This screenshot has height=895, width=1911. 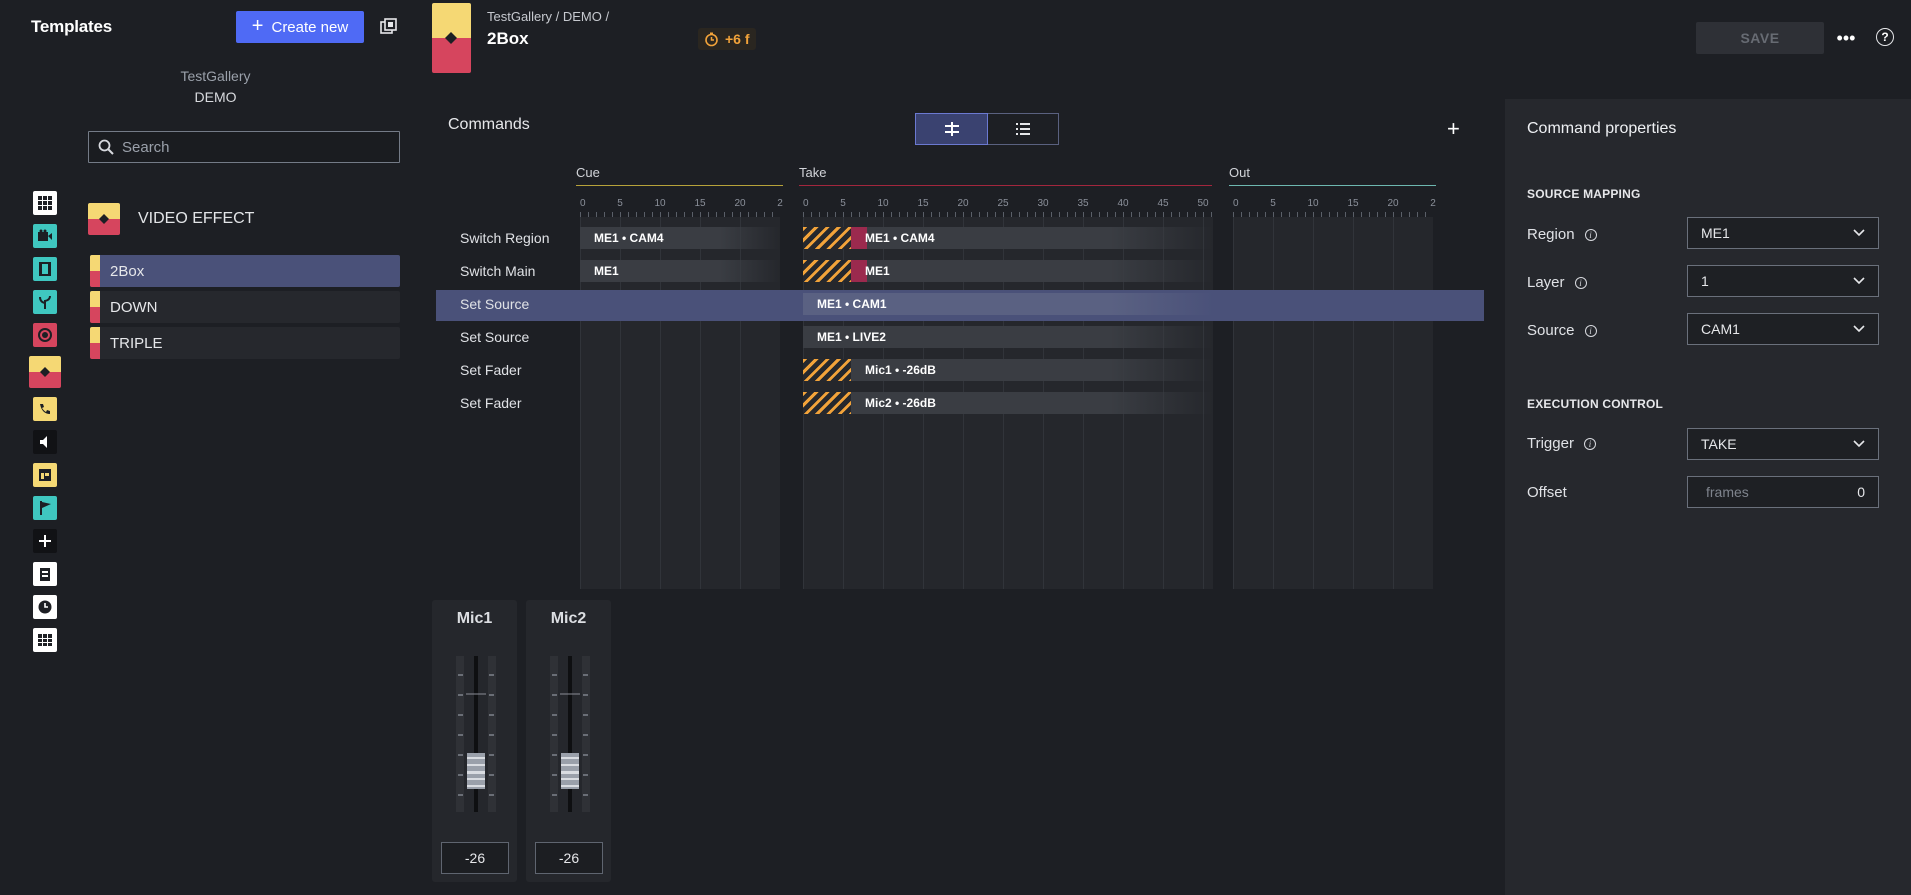 What do you see at coordinates (548, 16) in the screenshot?
I see `breadcrumb: TestGallery / DEMO /` at bounding box center [548, 16].